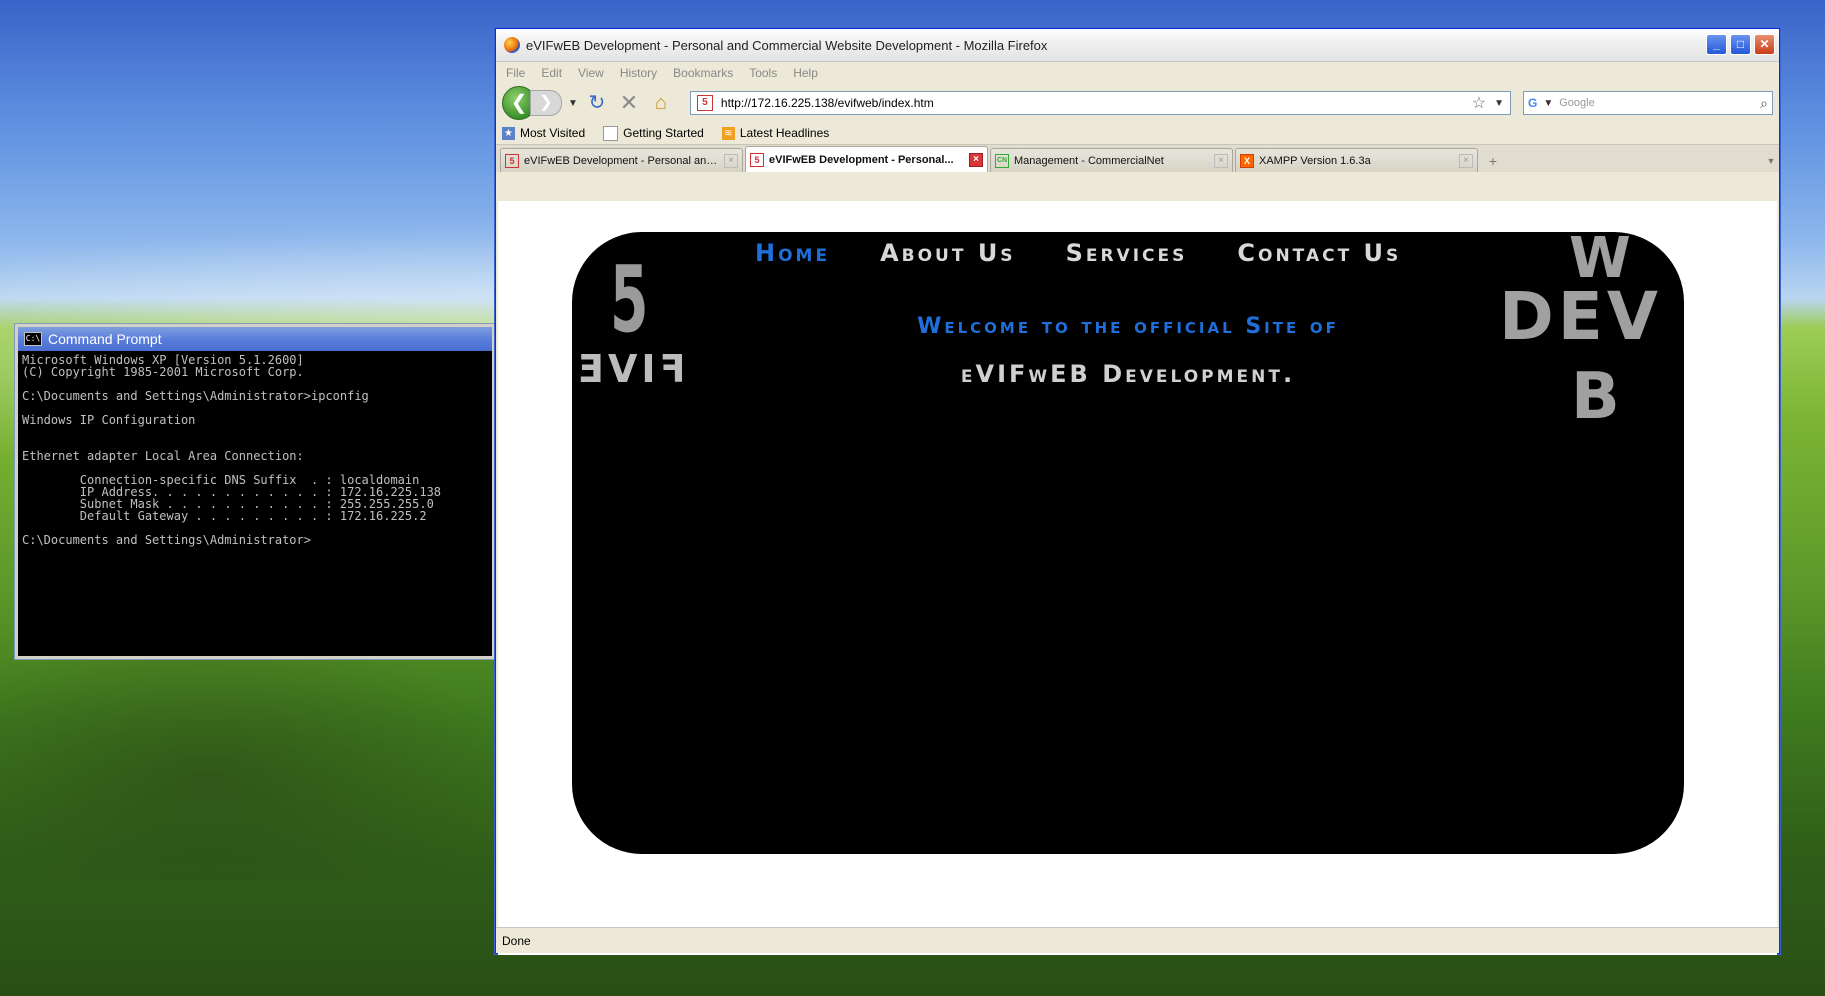  Describe the element at coordinates (1089, 160) in the screenshot. I see `tab-title: Management - CommercialNet` at that location.